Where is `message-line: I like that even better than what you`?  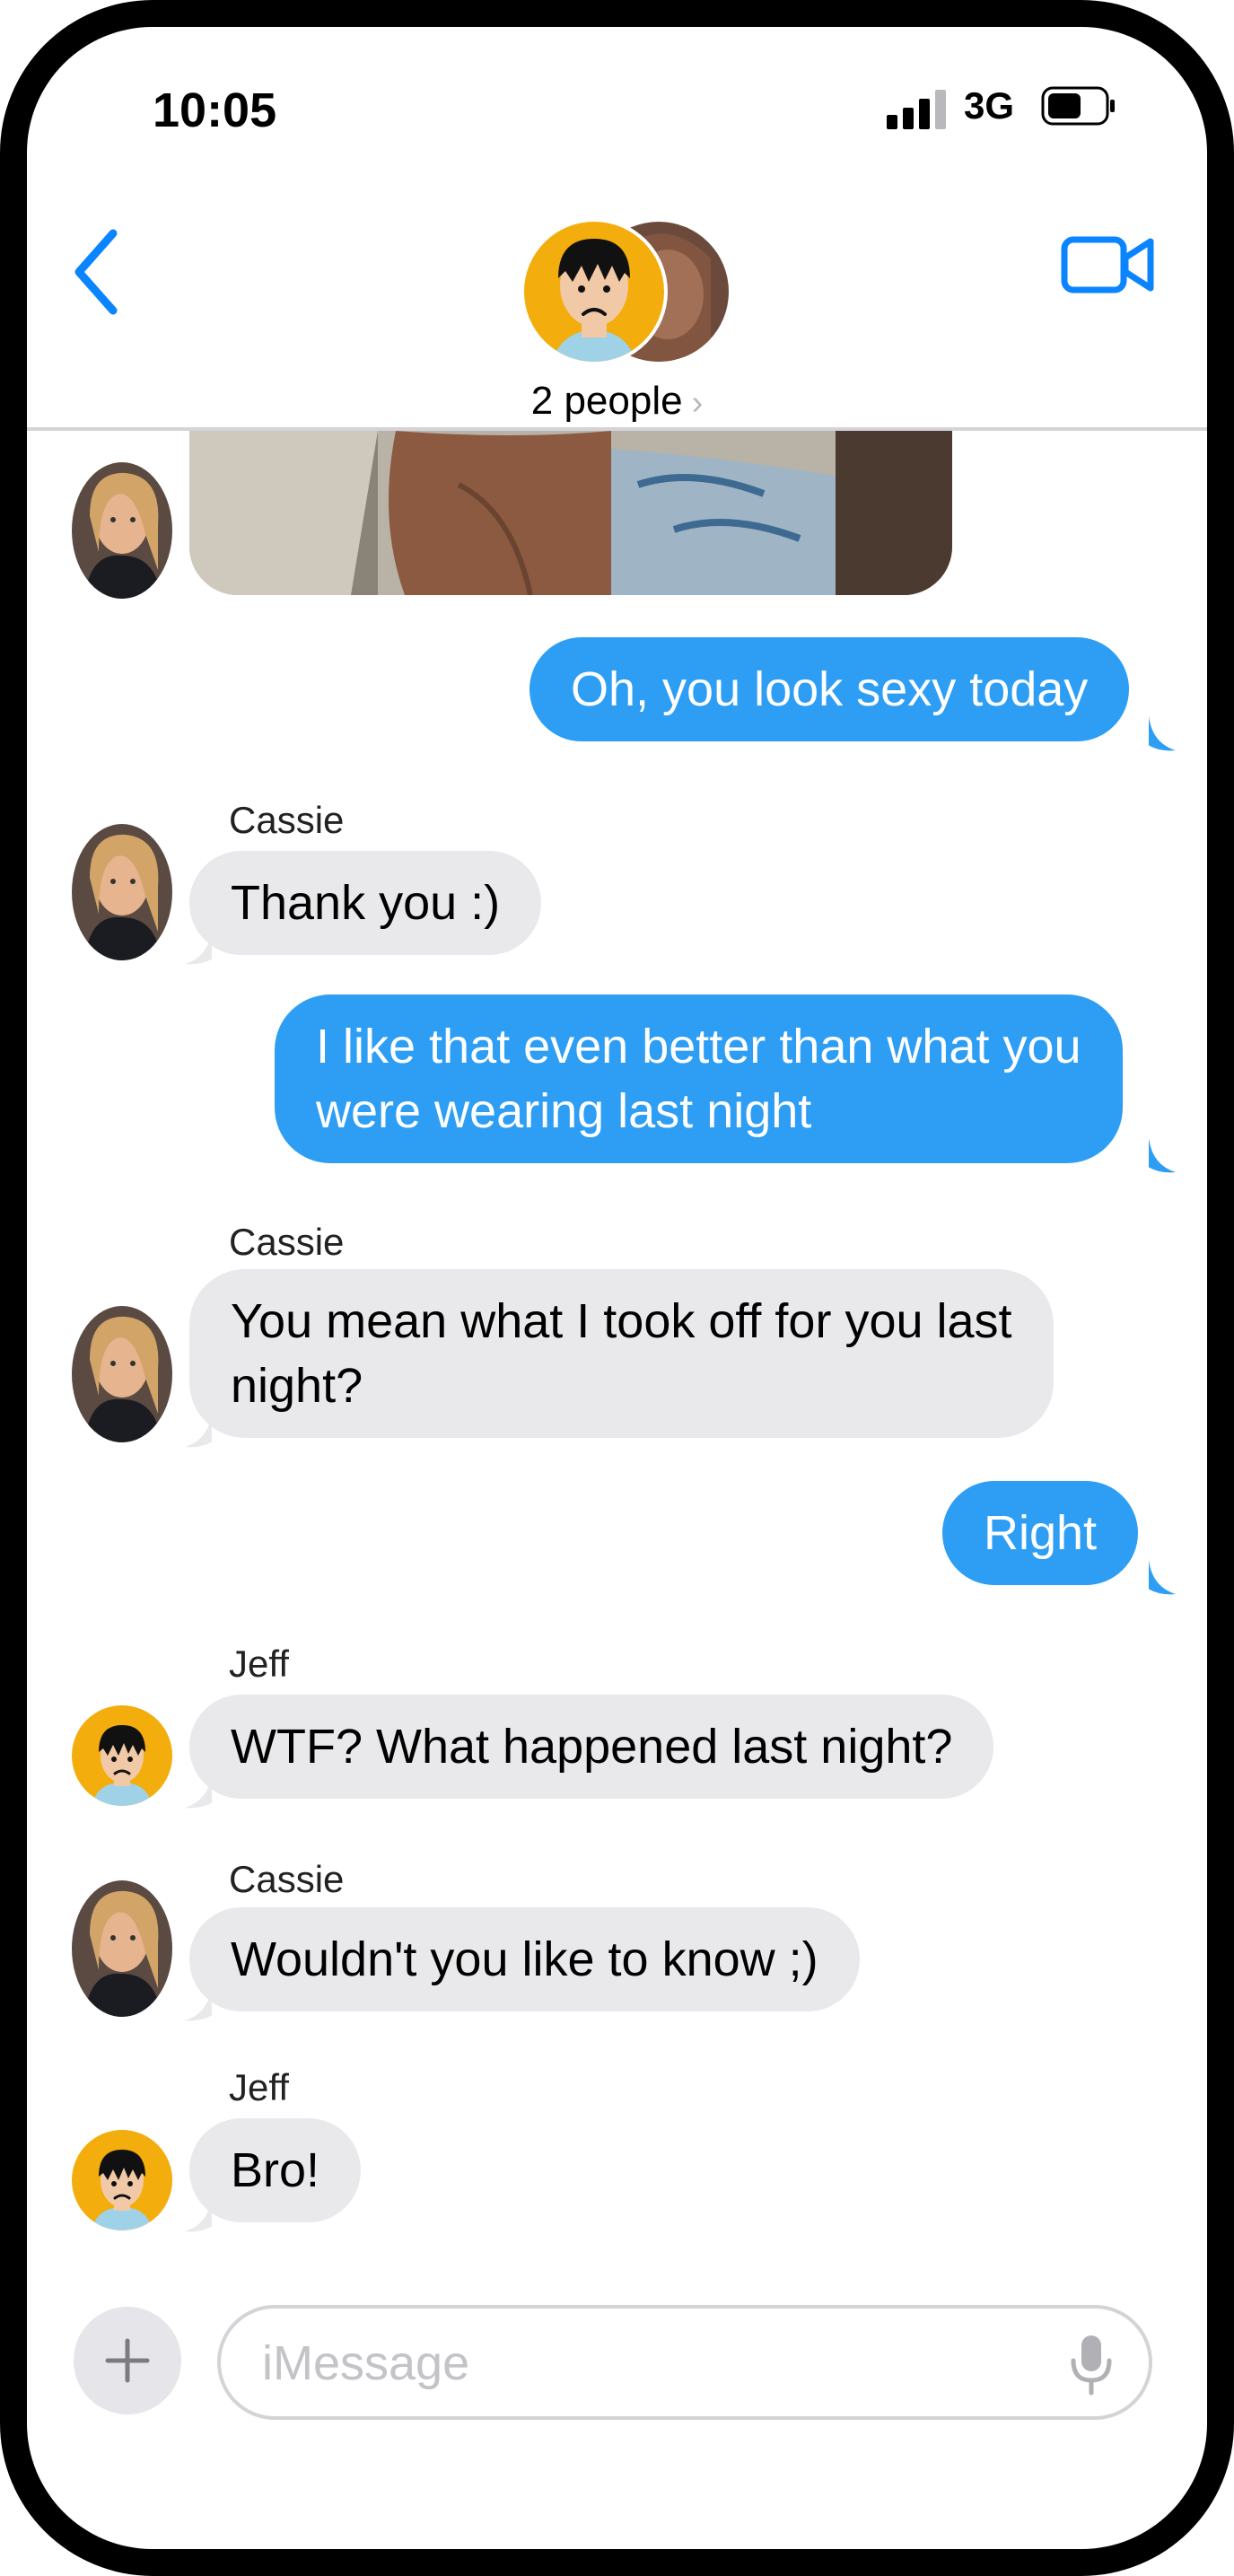
message-line: I like that even better than what you is located at coordinates (698, 1046).